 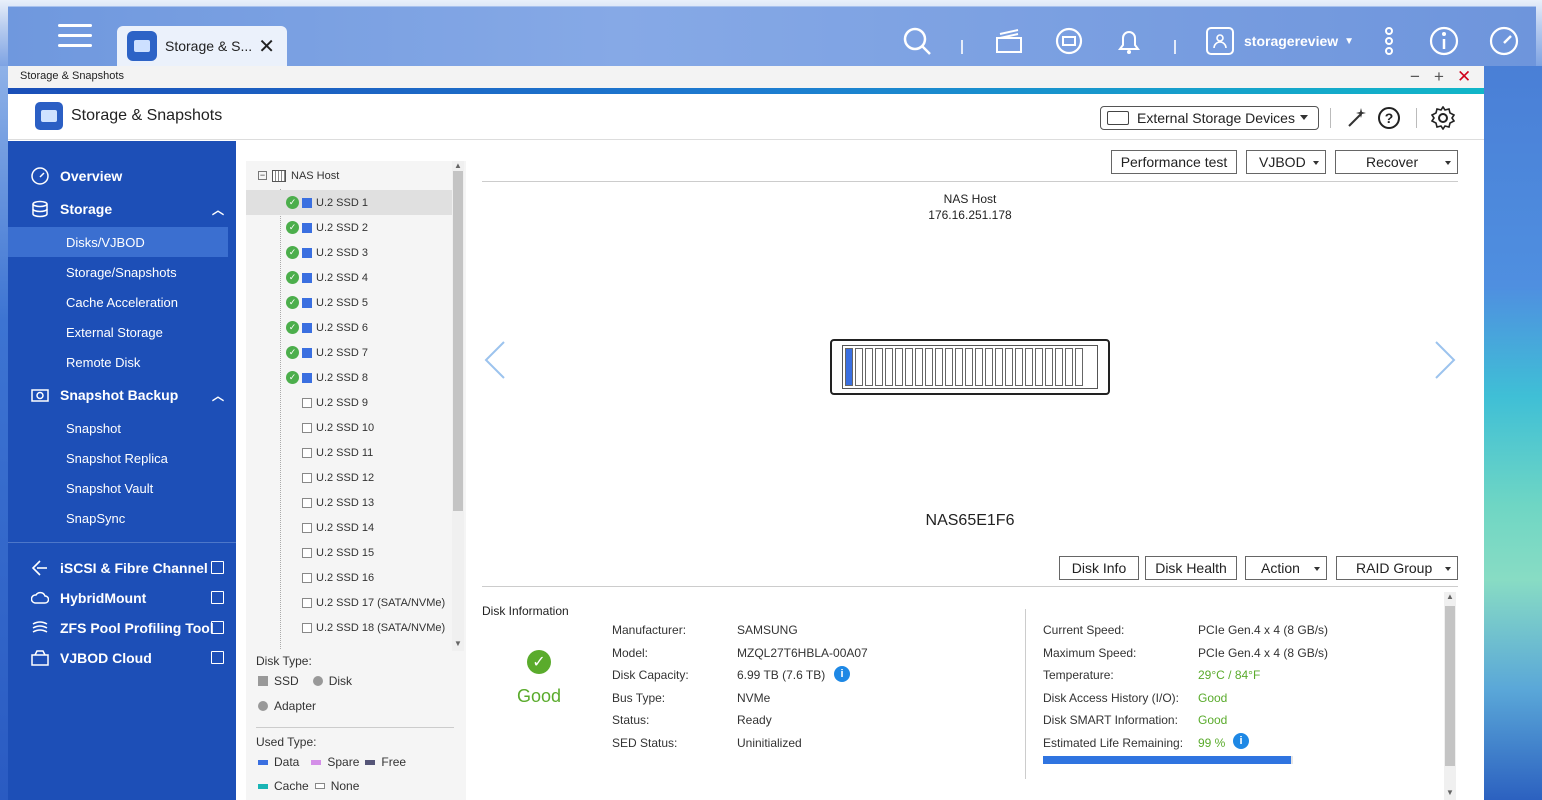 What do you see at coordinates (345, 427) in the screenshot?
I see `tree-disk-label: U.2 SSD 10` at bounding box center [345, 427].